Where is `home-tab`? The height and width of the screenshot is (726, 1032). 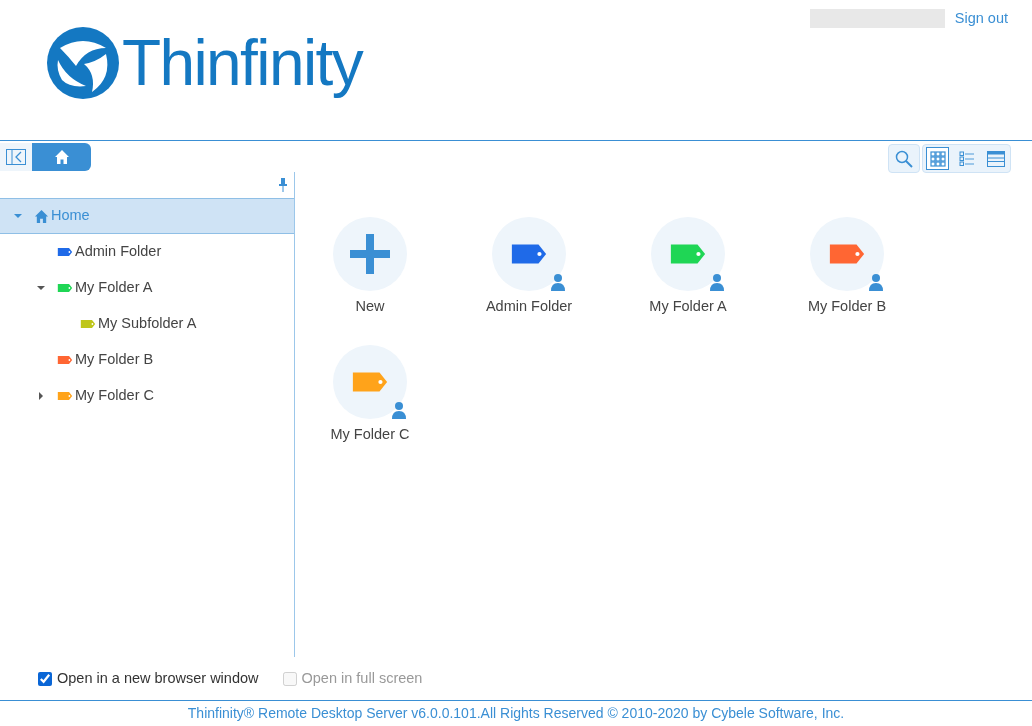
home-tab is located at coordinates (61, 156).